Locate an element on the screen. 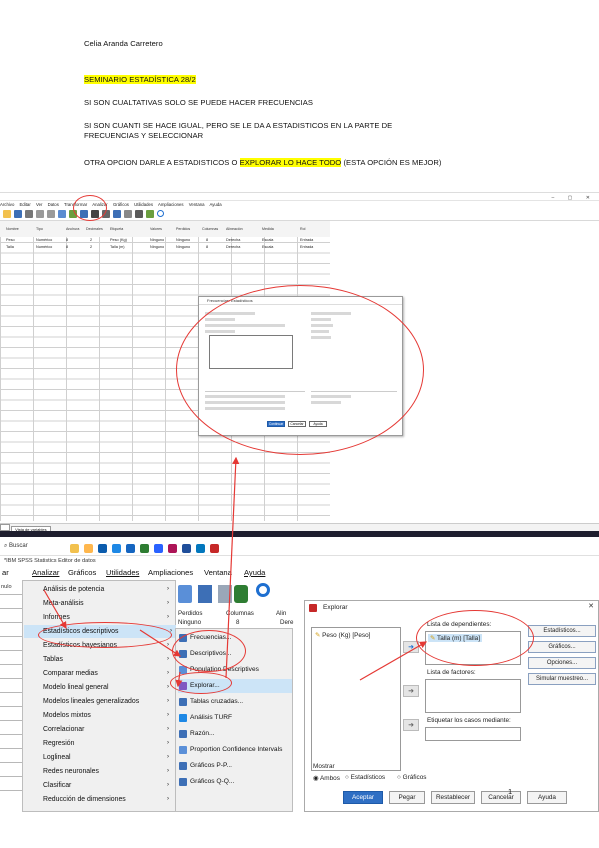 The image size is (599, 848). arrow-to-explorar is located at coordinates (179, 679).